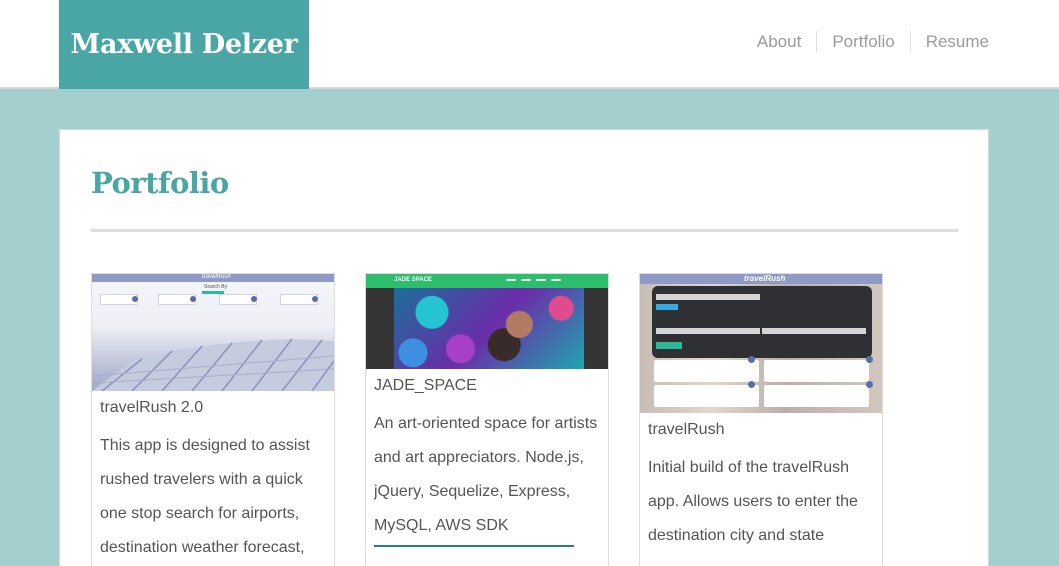  I want to click on thumb-architecture-image, so click(213, 364).